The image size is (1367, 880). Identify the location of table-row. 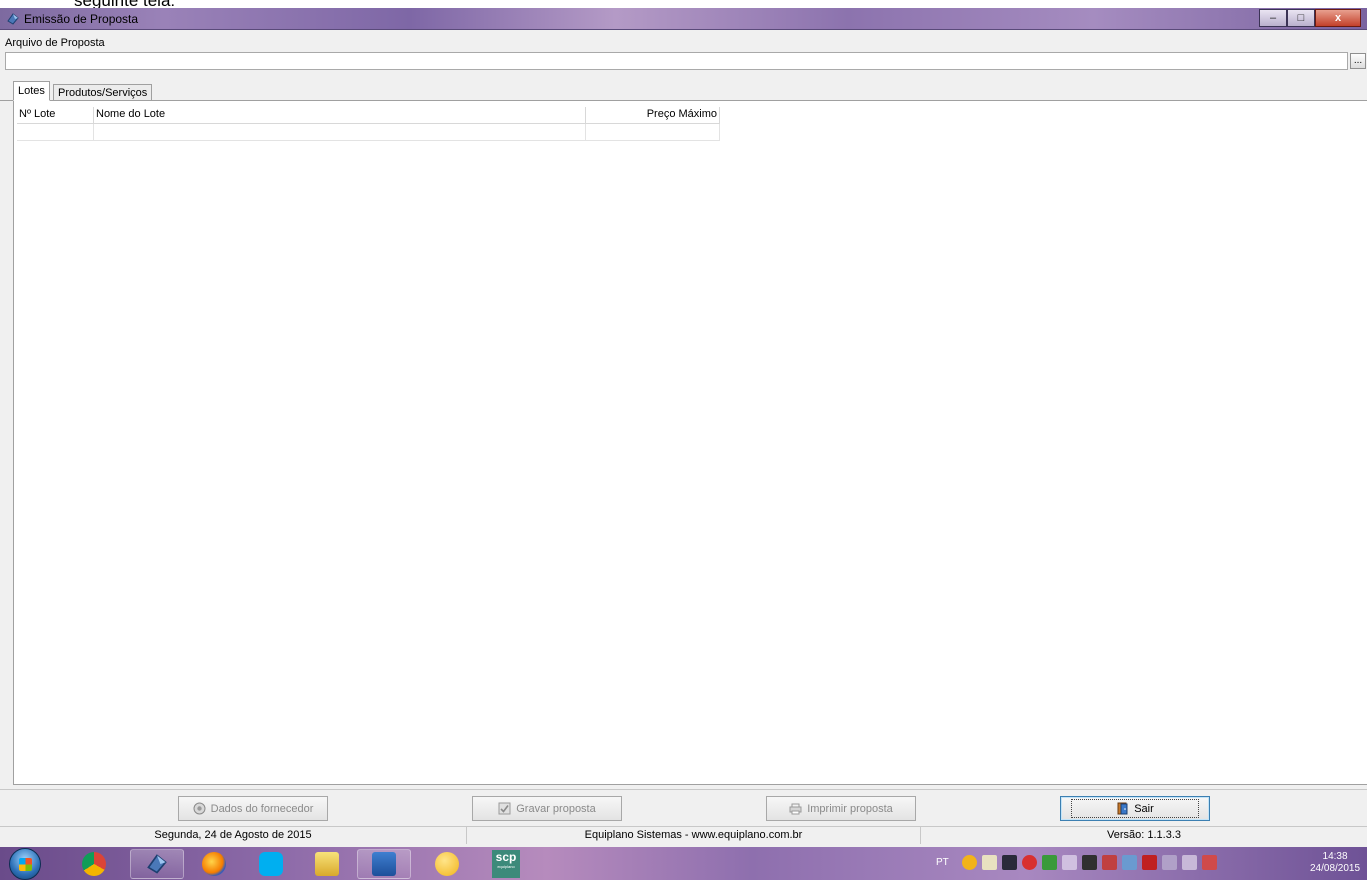
(368, 132).